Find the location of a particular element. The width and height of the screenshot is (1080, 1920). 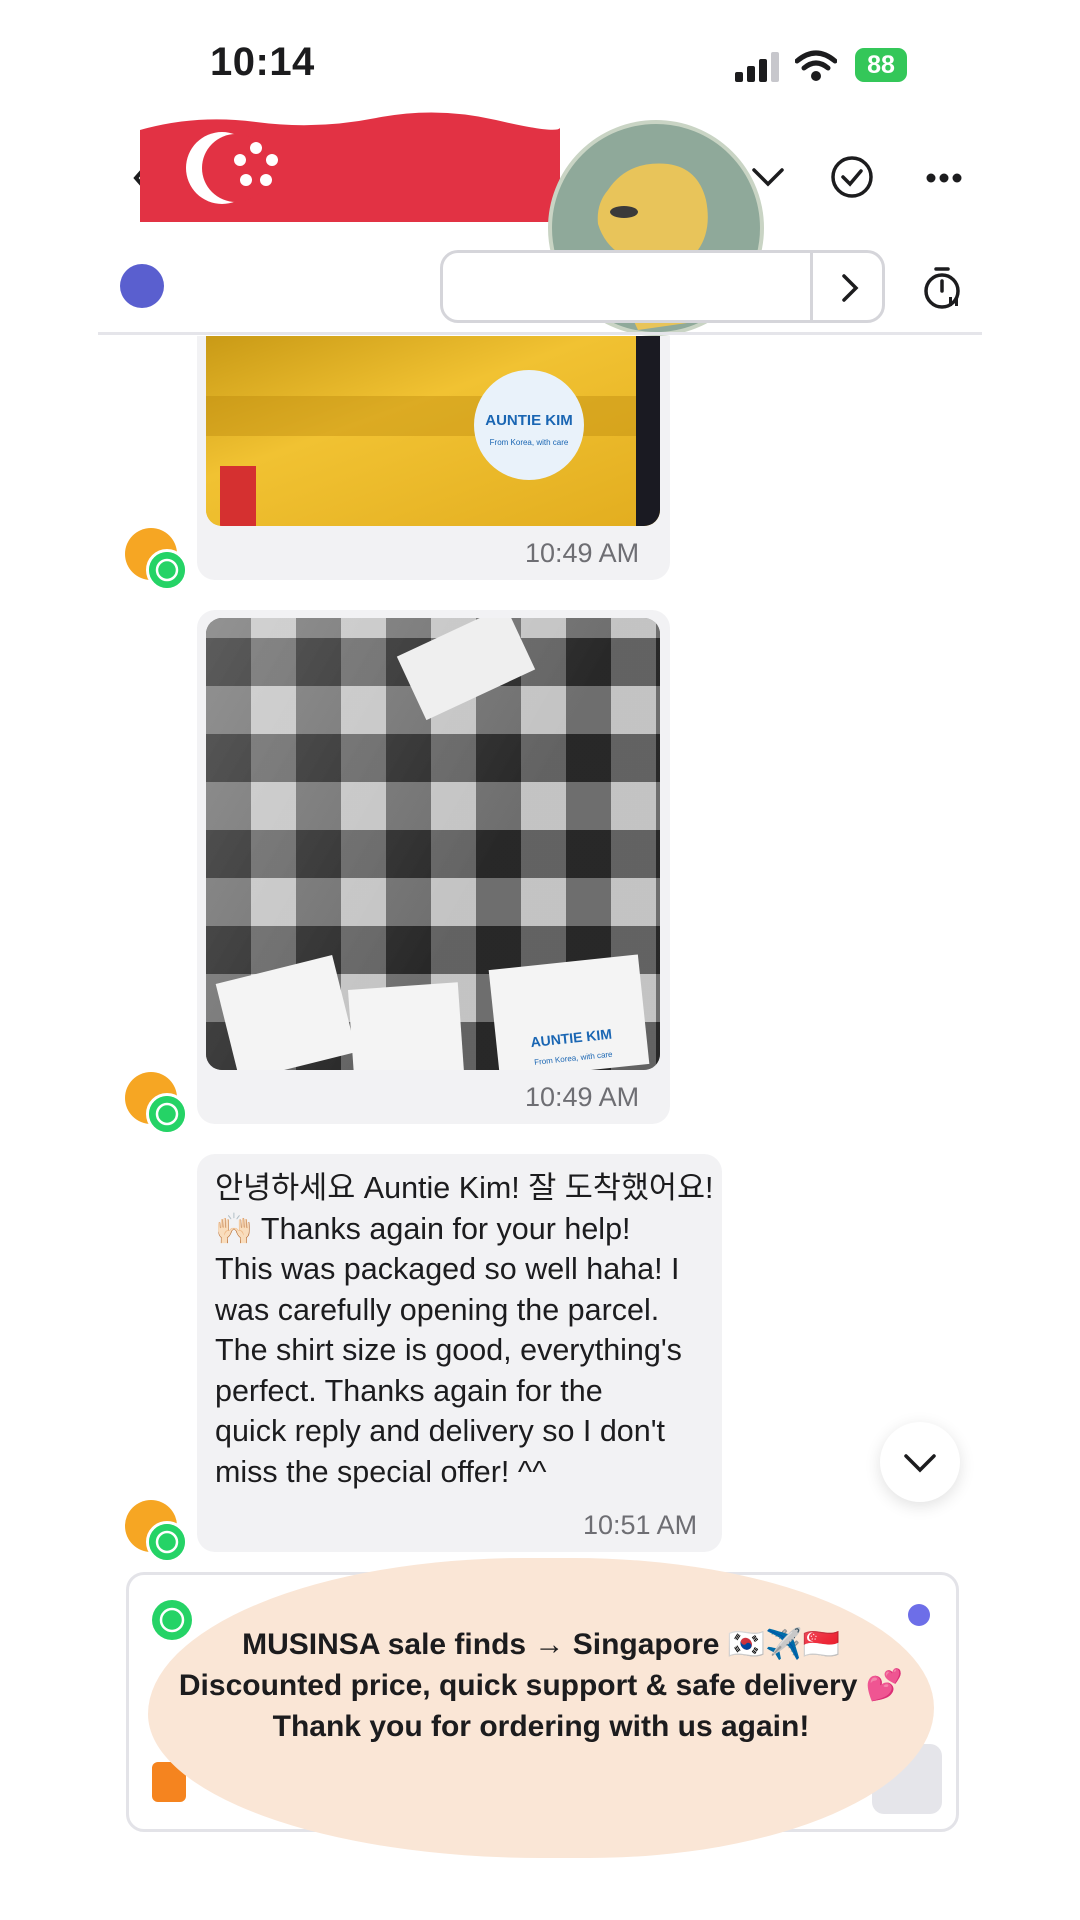

info-pill is located at coordinates (662, 286).